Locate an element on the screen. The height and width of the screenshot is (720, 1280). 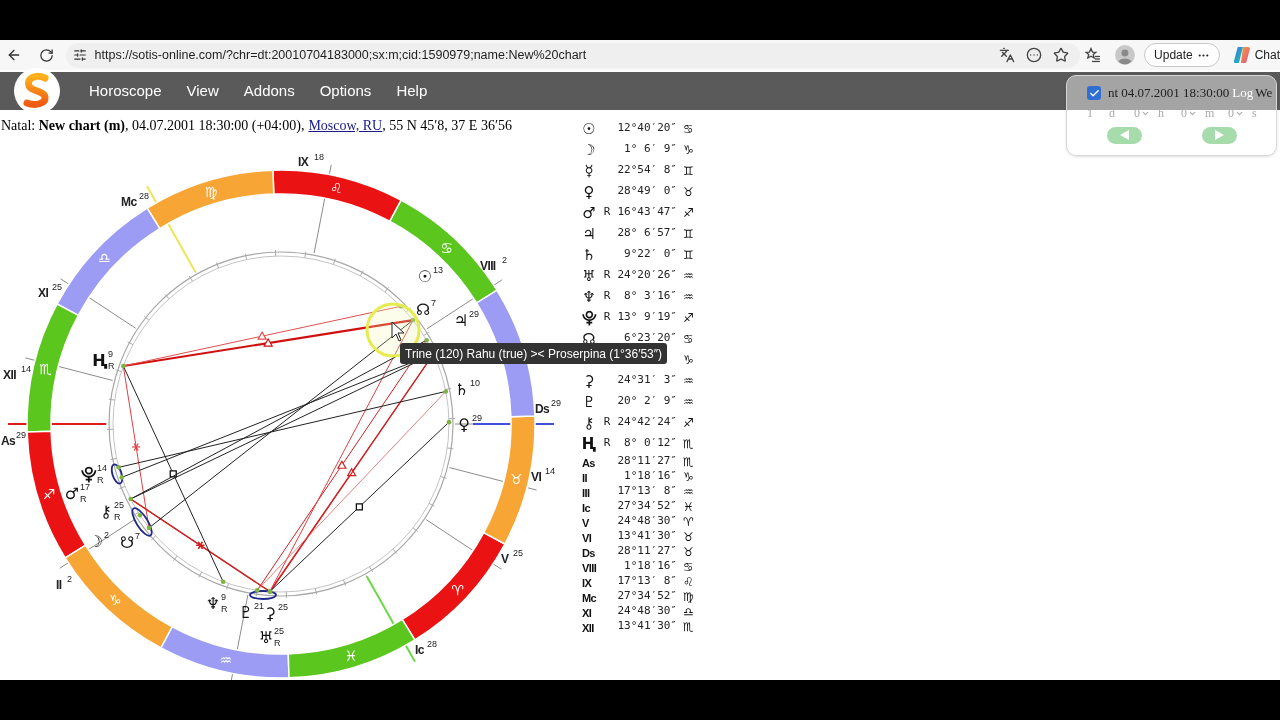
app-logo-icon is located at coordinates (1241, 55).